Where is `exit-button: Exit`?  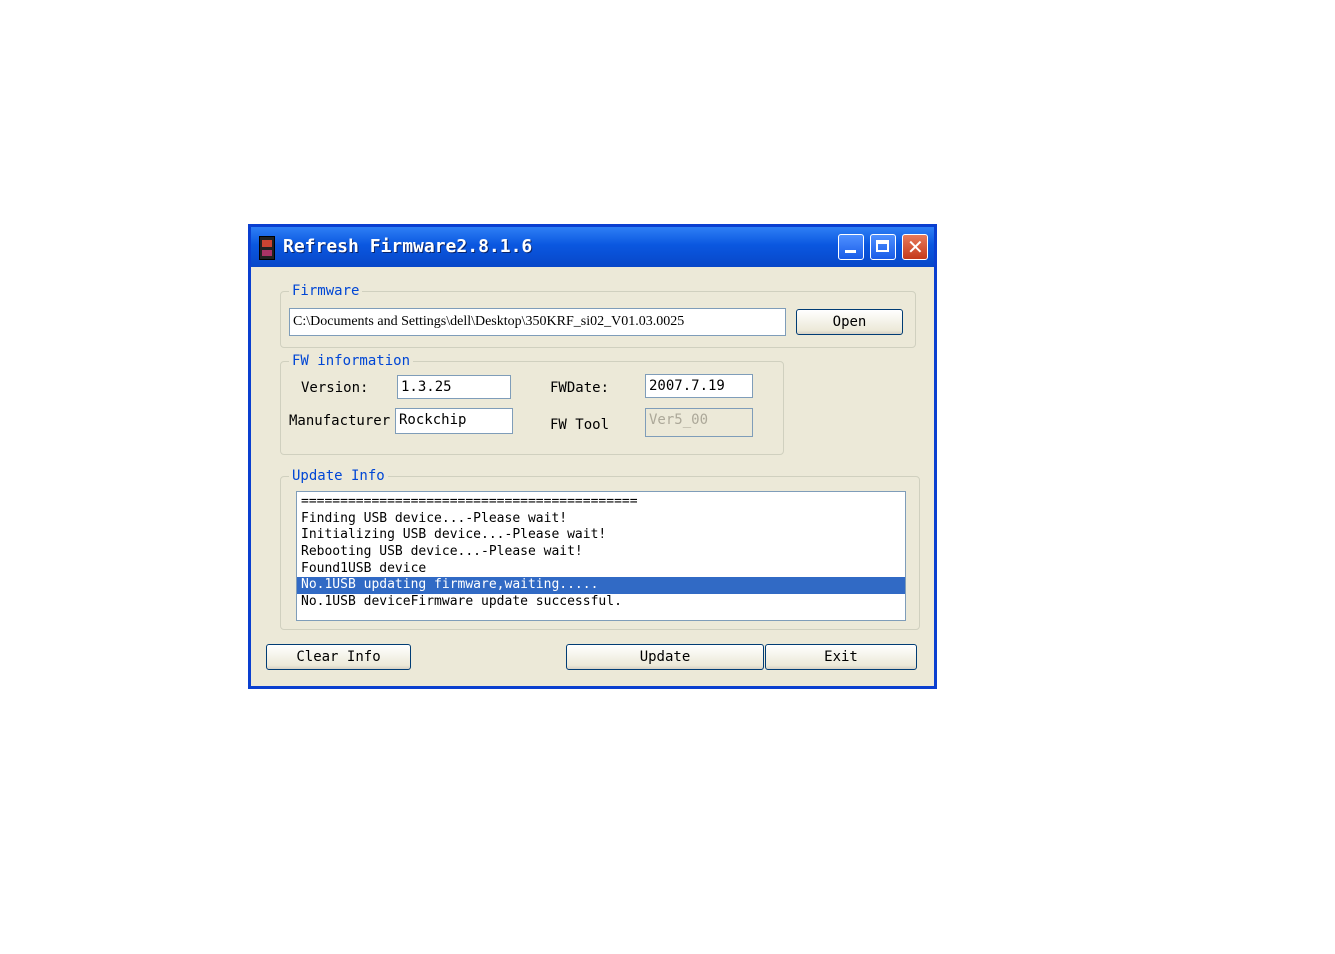
exit-button: Exit is located at coordinates (841, 657).